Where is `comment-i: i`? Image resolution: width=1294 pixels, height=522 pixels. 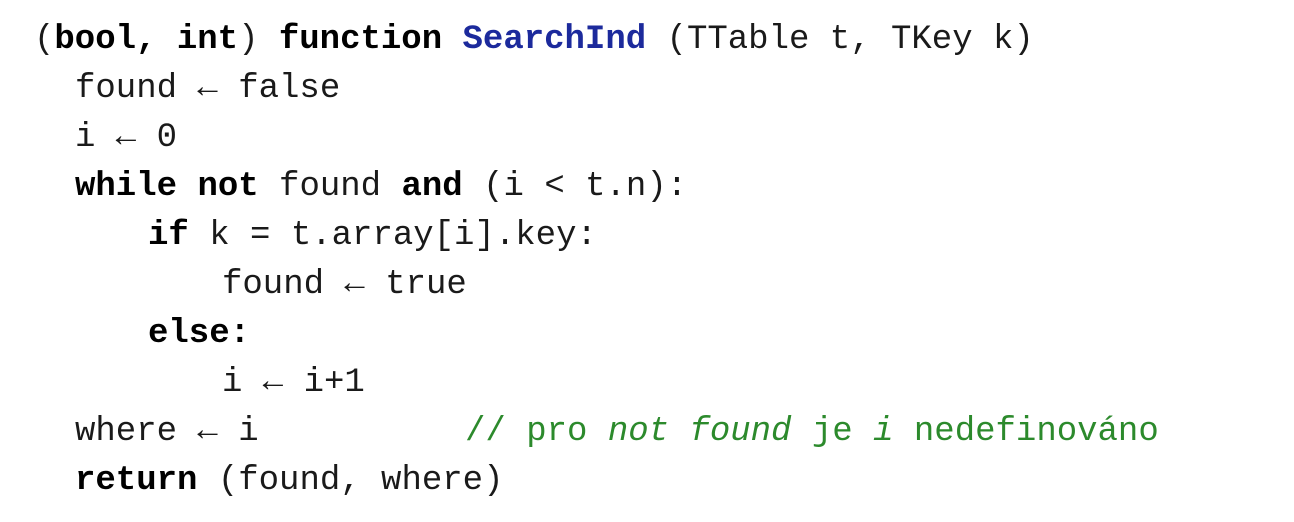
comment-i: i is located at coordinates (883, 432).